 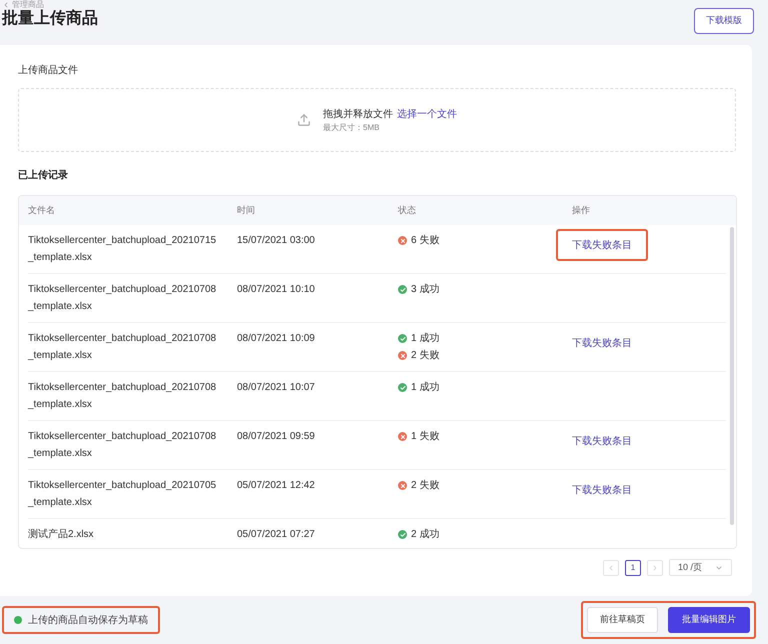 I want to click on time-cell-text: 08/07/2021 10:10, so click(x=276, y=290).